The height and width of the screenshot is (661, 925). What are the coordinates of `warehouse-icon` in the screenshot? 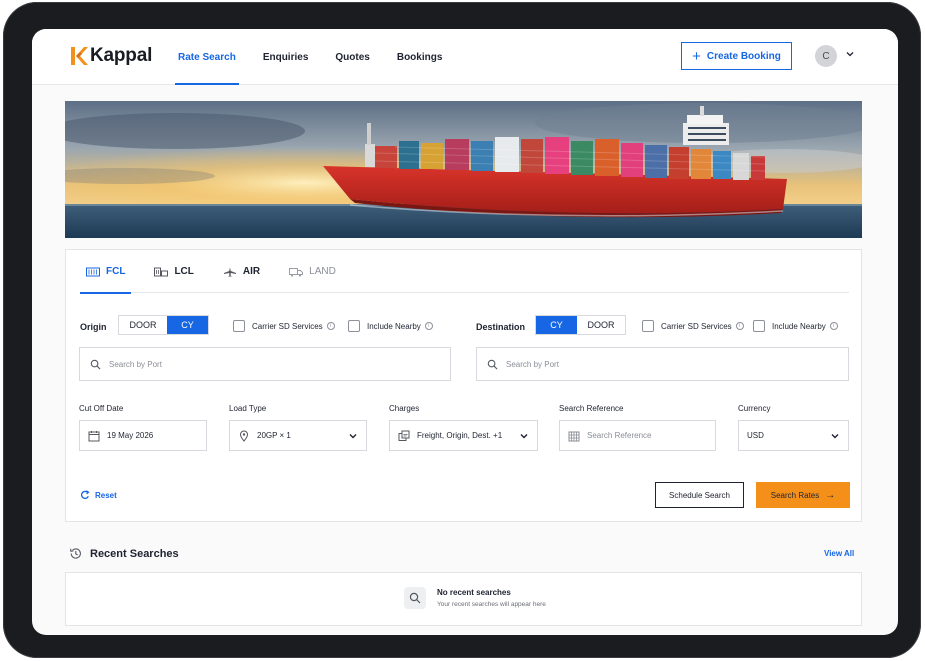 It's located at (161, 271).